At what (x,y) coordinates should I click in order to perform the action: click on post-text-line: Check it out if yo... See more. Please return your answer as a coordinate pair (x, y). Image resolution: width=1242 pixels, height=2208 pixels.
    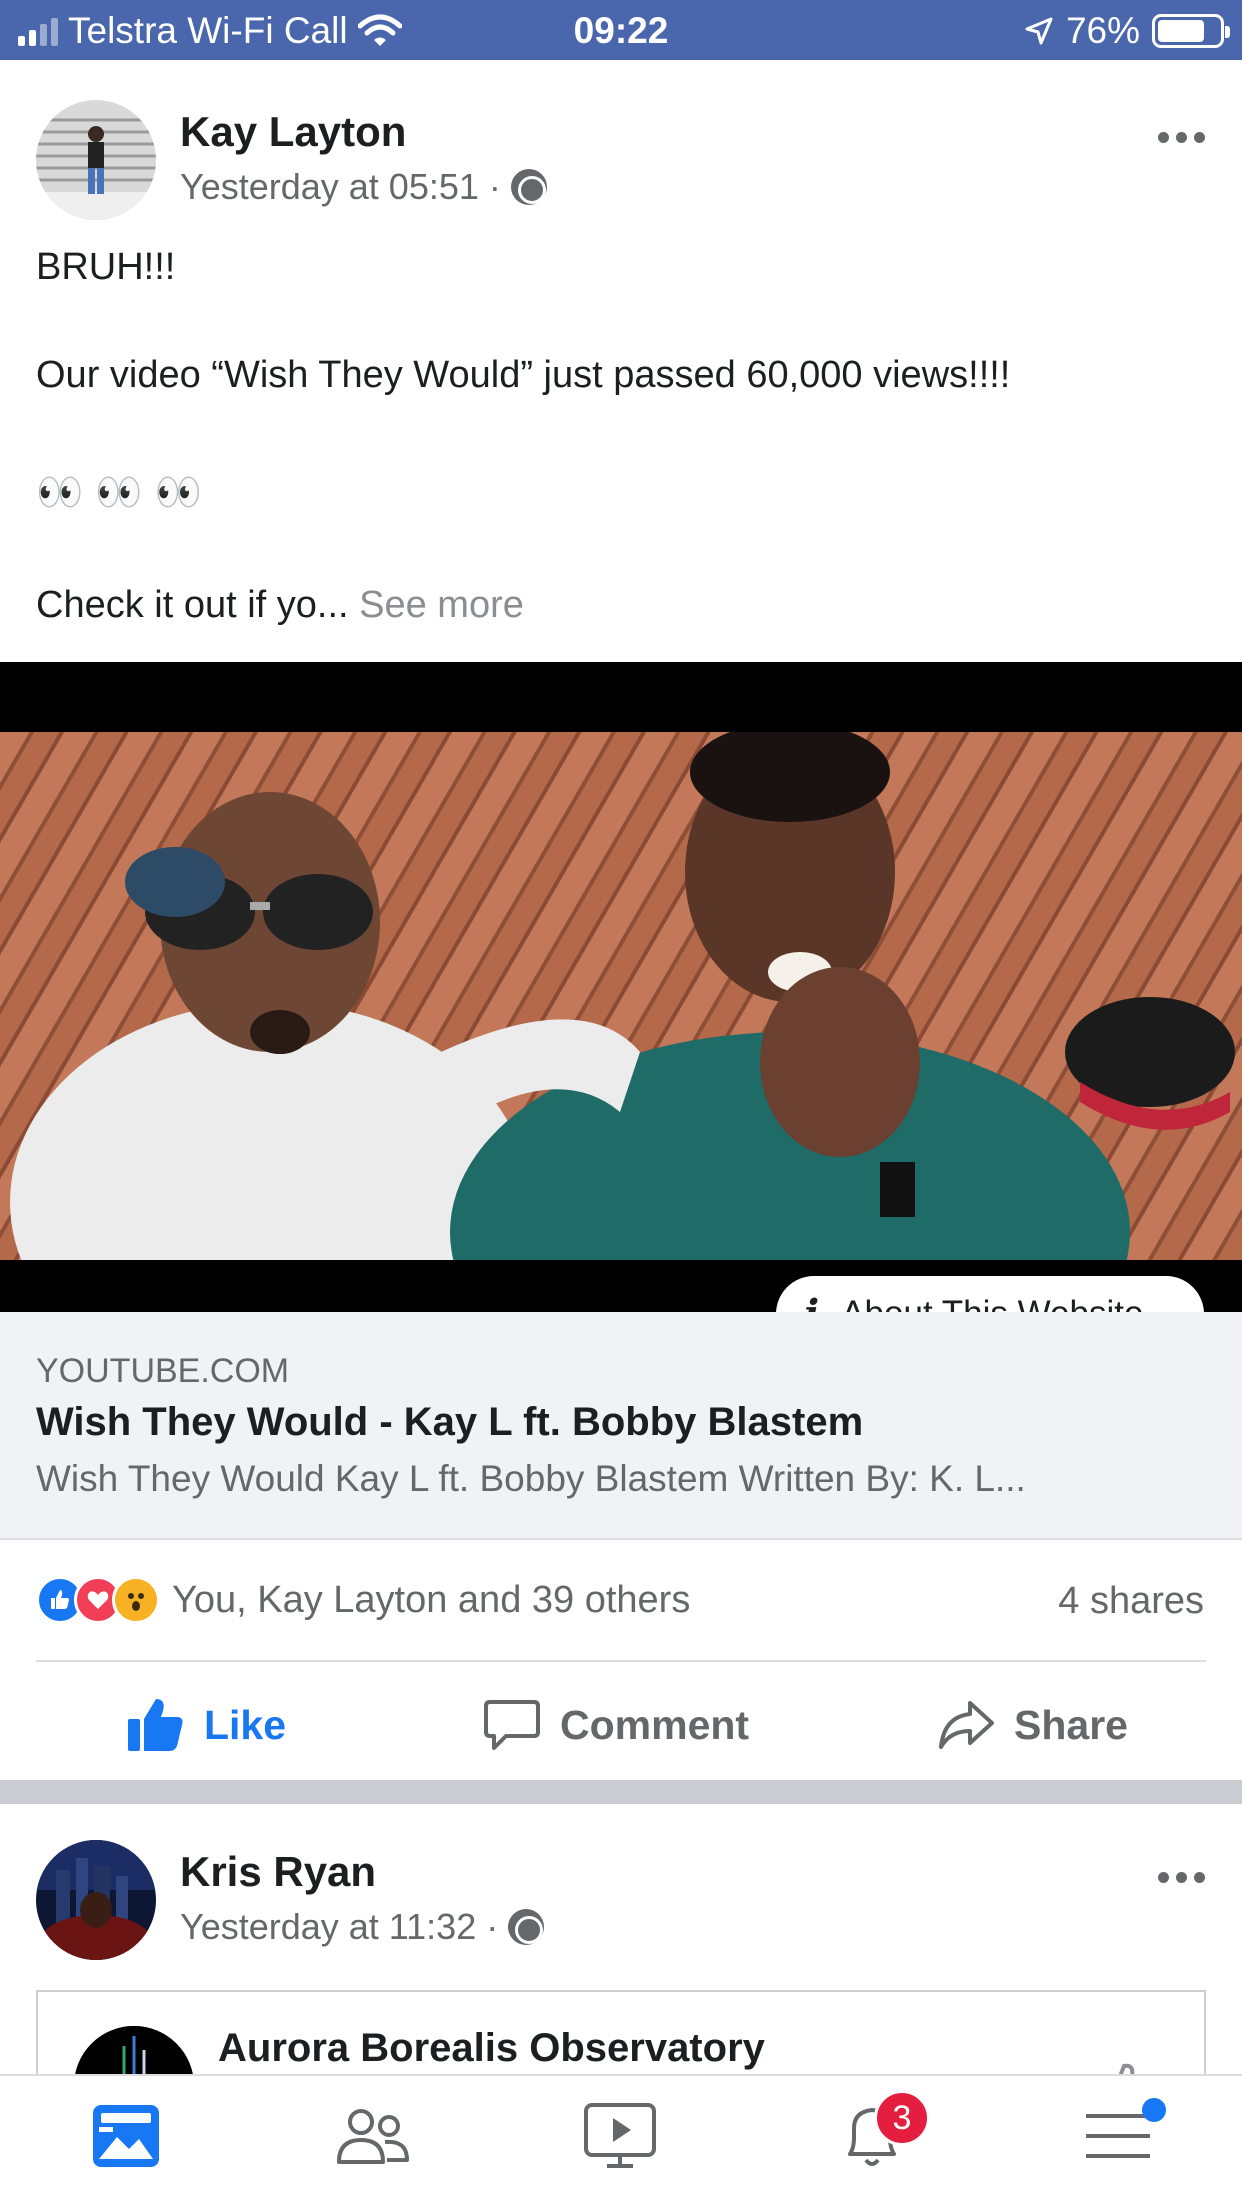
    Looking at the image, I should click on (280, 605).